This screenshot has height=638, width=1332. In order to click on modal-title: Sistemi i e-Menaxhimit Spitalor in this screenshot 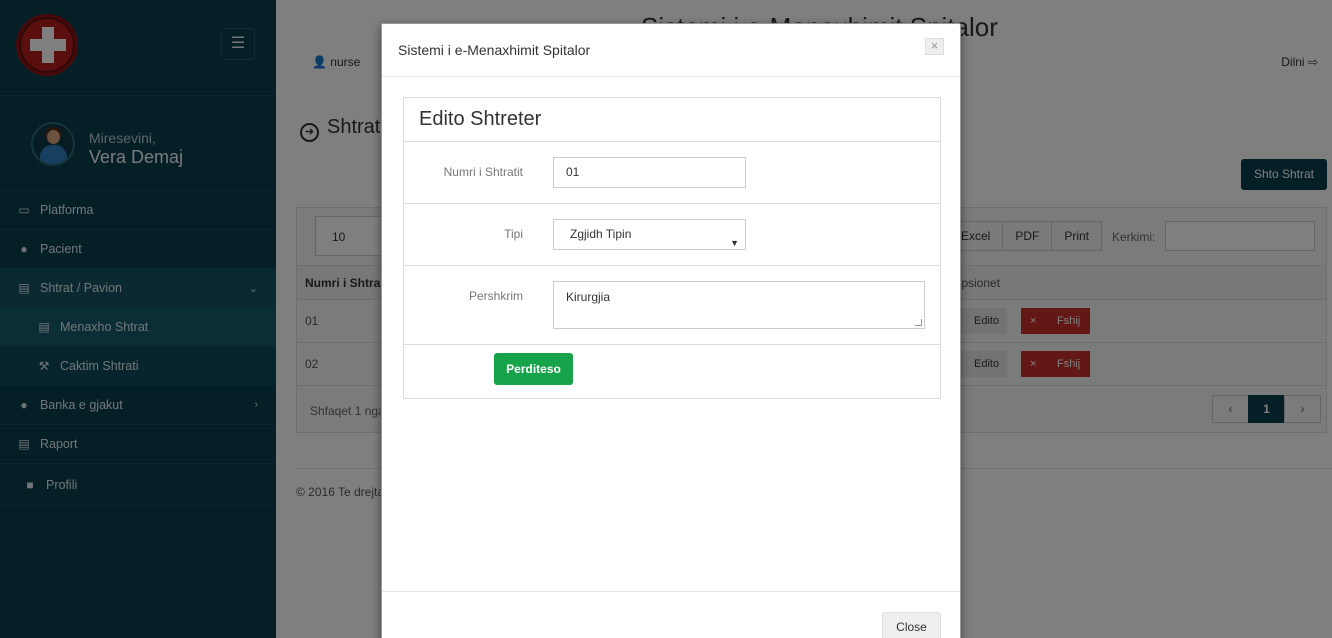, I will do `click(494, 50)`.